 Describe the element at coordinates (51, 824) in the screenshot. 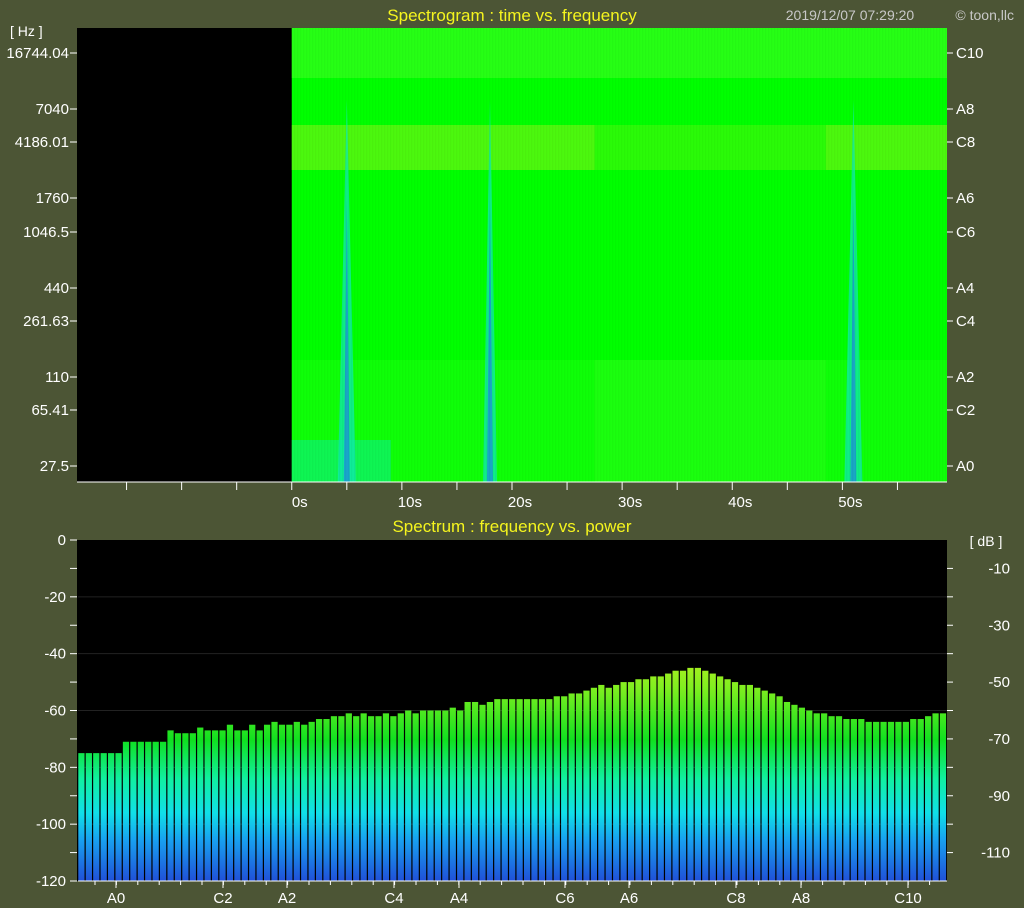

I see `spectrum-y-tick-label: -100` at that location.